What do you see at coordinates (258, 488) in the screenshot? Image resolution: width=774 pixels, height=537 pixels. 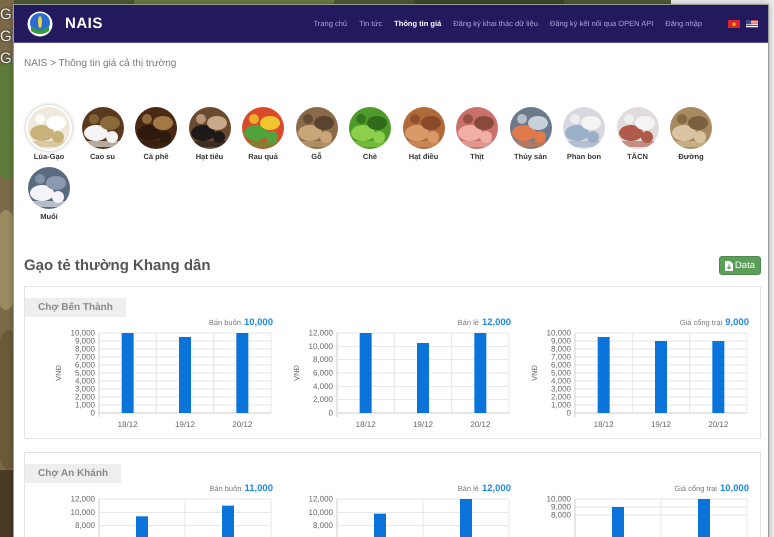 I see `price-value: 11,000` at bounding box center [258, 488].